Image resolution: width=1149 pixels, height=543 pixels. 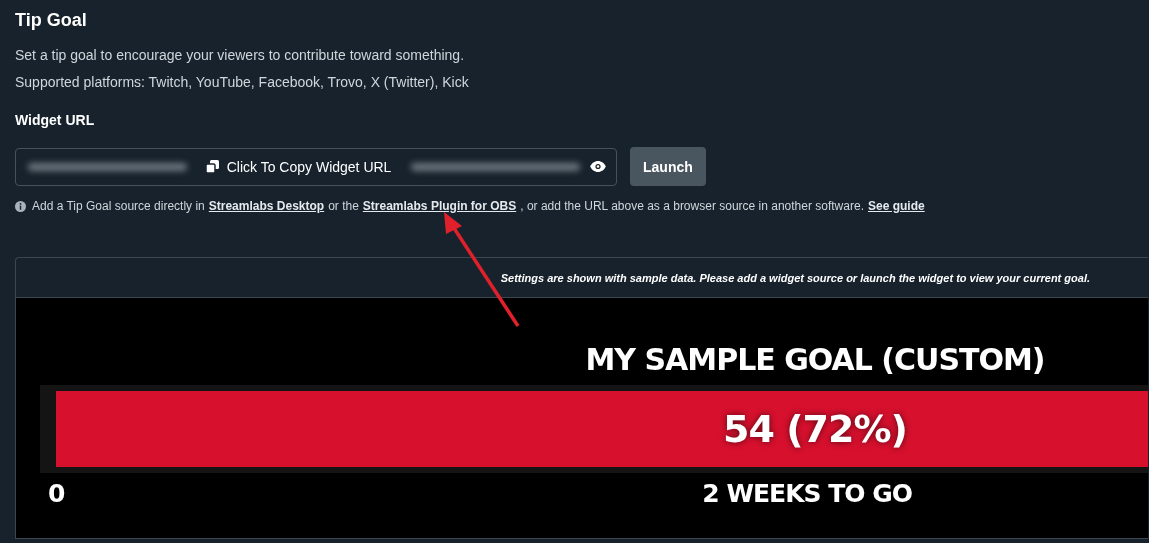 I want to click on note-text: Add a Tip Goal source directly in, so click(x=118, y=206).